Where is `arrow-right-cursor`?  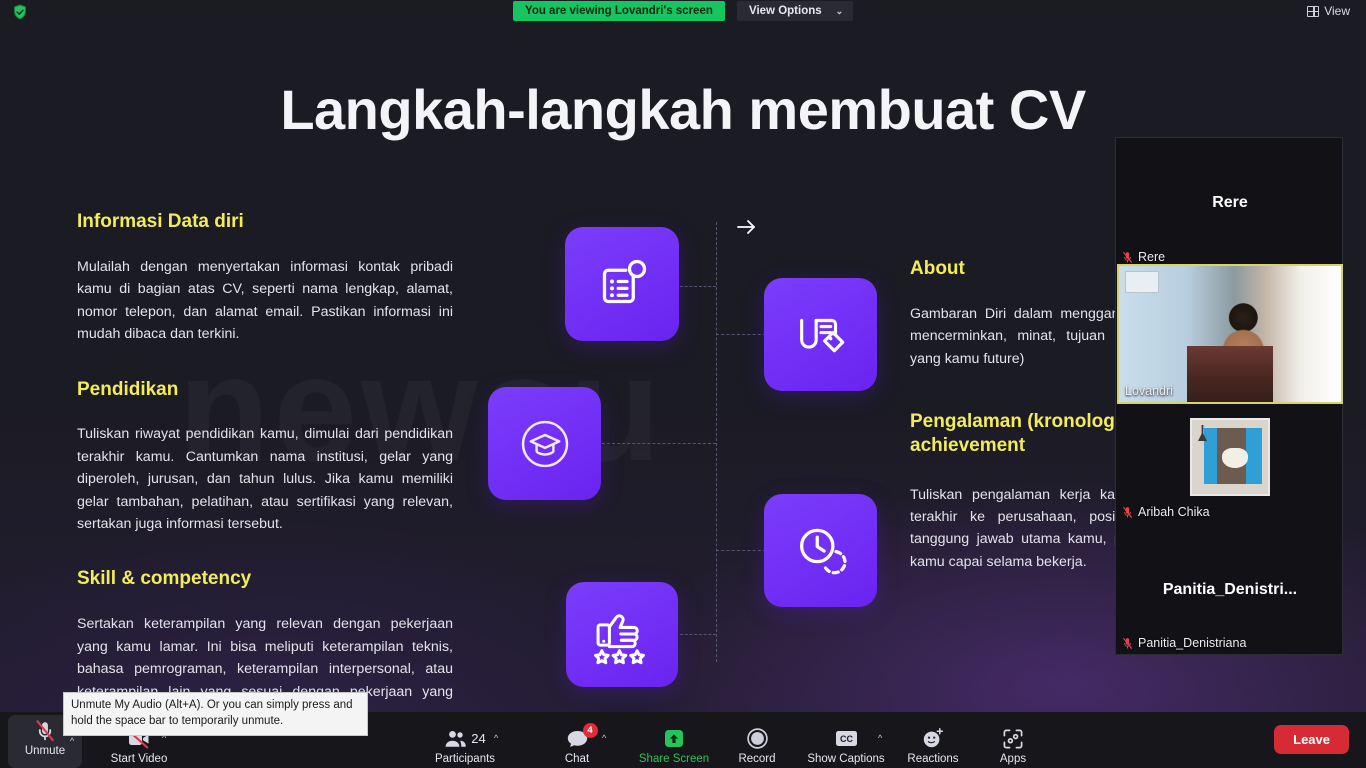
arrow-right-cursor is located at coordinates (747, 229).